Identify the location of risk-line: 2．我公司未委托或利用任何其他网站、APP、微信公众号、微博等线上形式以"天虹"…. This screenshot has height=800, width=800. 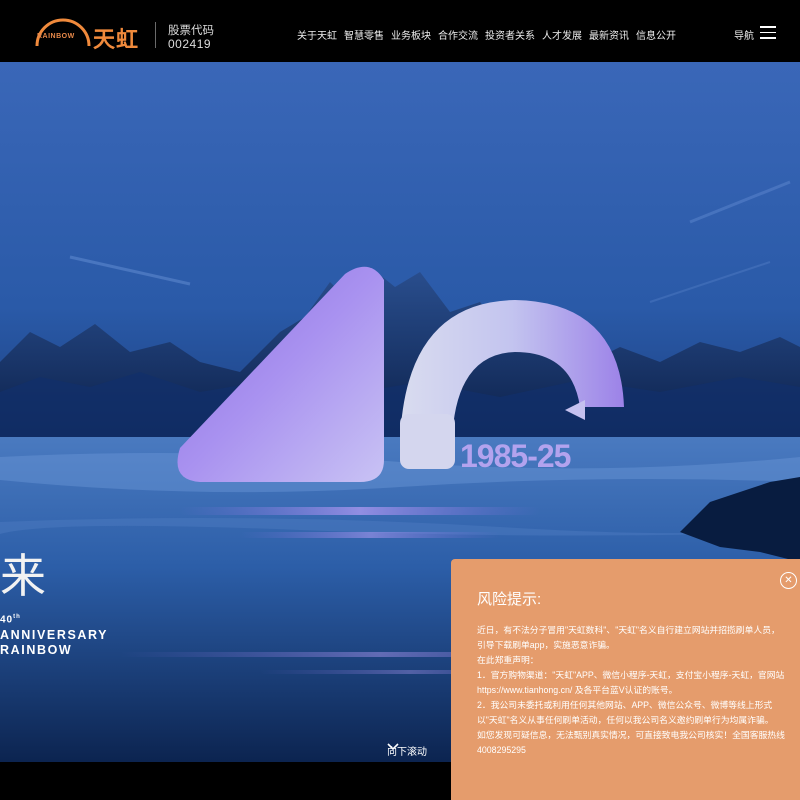
(625, 712).